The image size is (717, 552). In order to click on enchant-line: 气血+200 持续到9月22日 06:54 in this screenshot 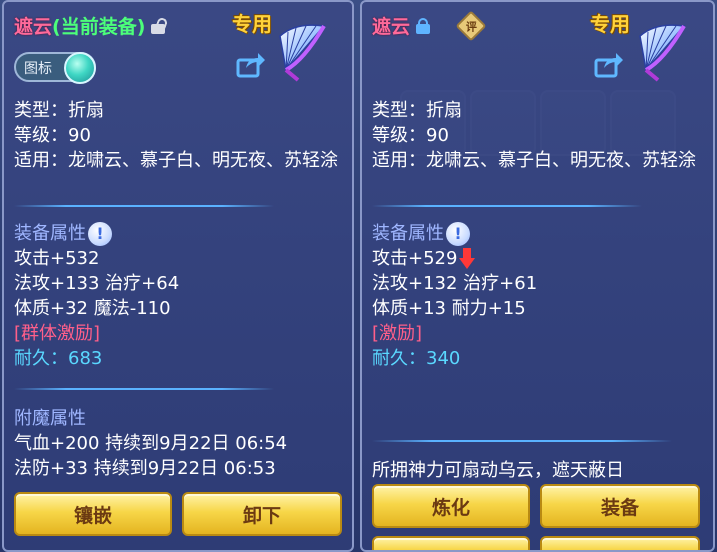, I will do `click(151, 443)`.